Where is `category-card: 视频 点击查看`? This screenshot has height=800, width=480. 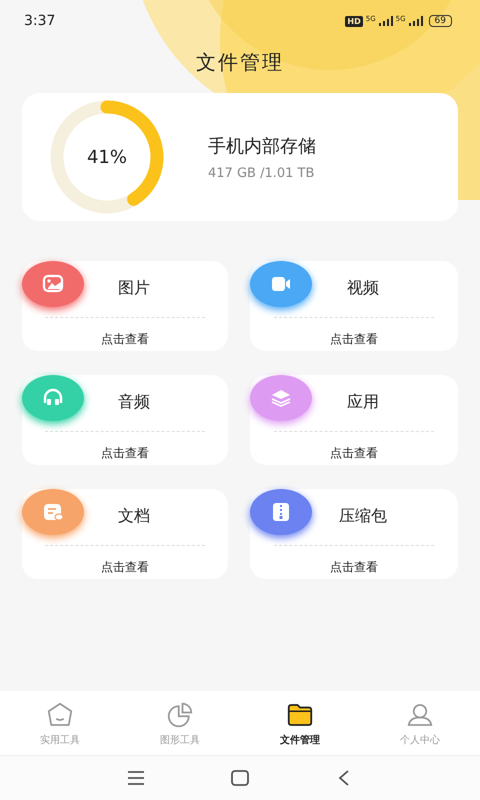
category-card: 视频 点击查看 is located at coordinates (354, 306).